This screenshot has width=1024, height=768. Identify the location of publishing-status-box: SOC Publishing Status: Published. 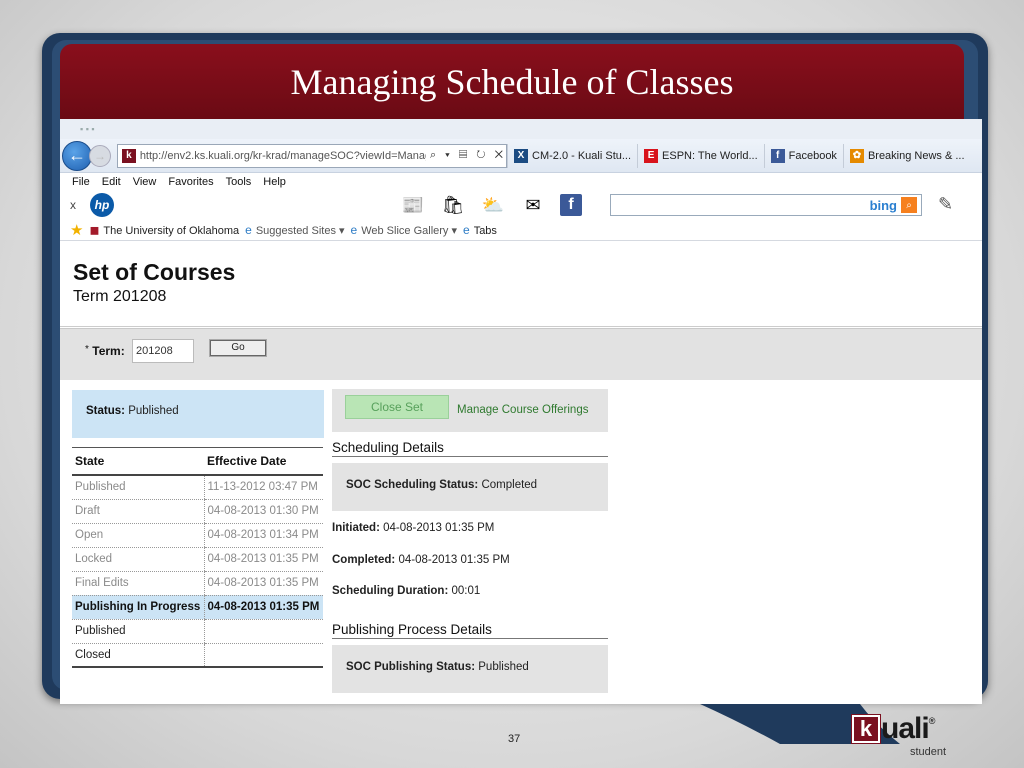
(470, 669).